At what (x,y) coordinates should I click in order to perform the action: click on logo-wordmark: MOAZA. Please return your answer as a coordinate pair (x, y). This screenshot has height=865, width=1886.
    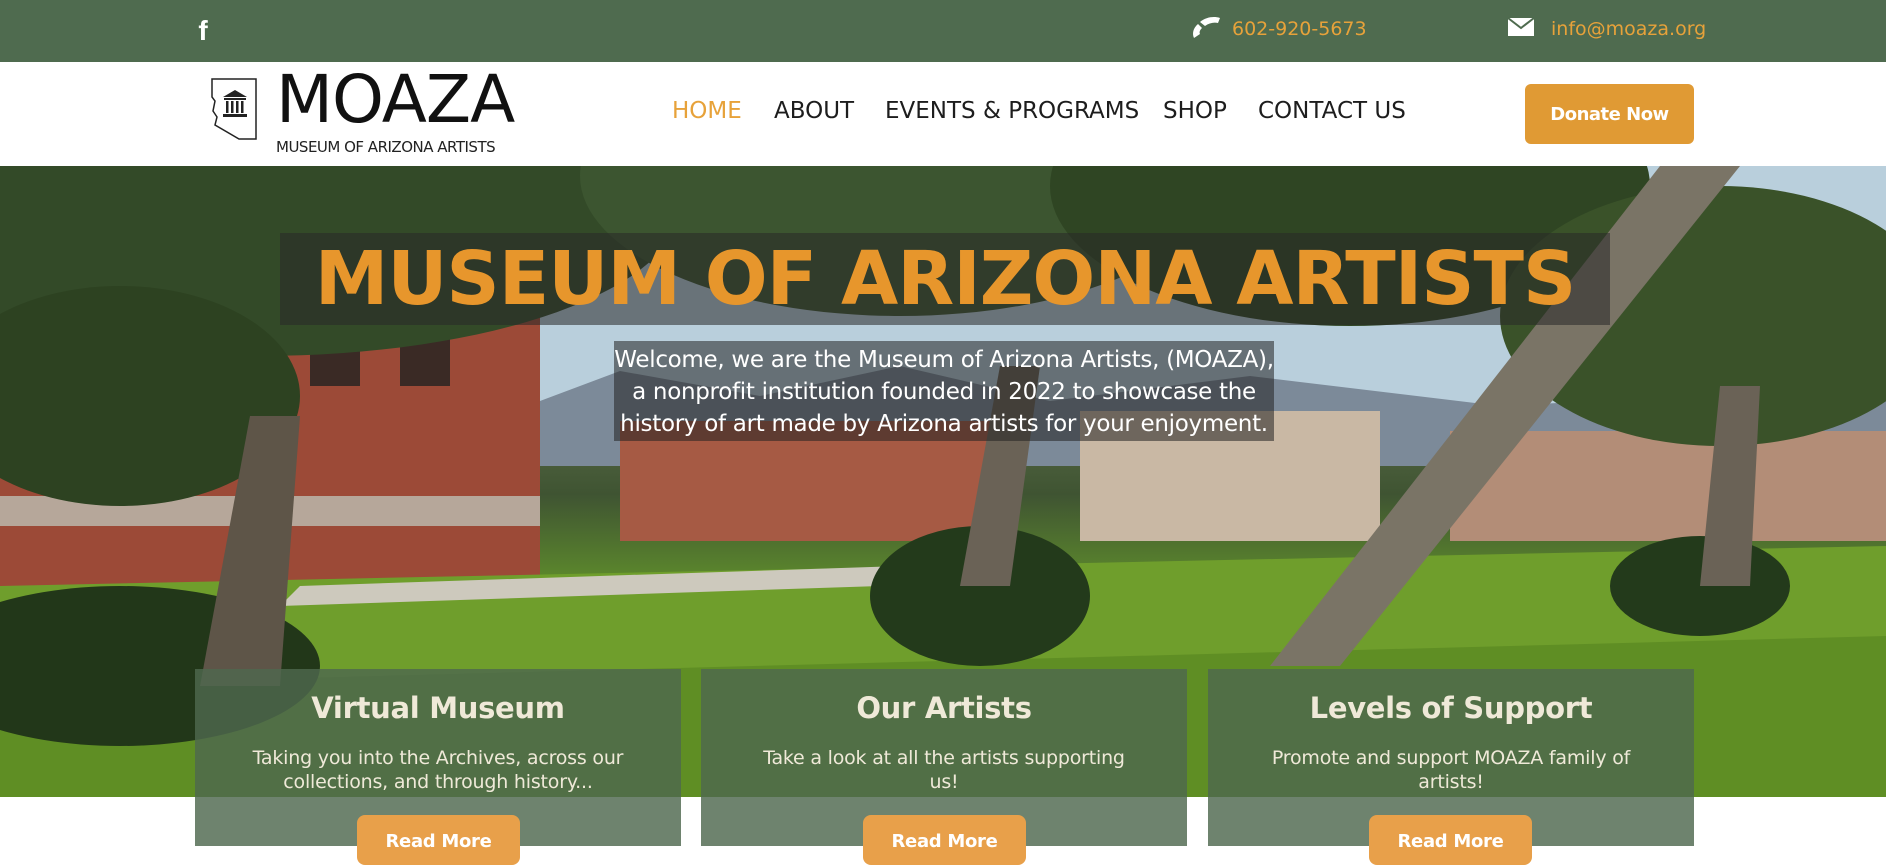
    Looking at the image, I should click on (395, 100).